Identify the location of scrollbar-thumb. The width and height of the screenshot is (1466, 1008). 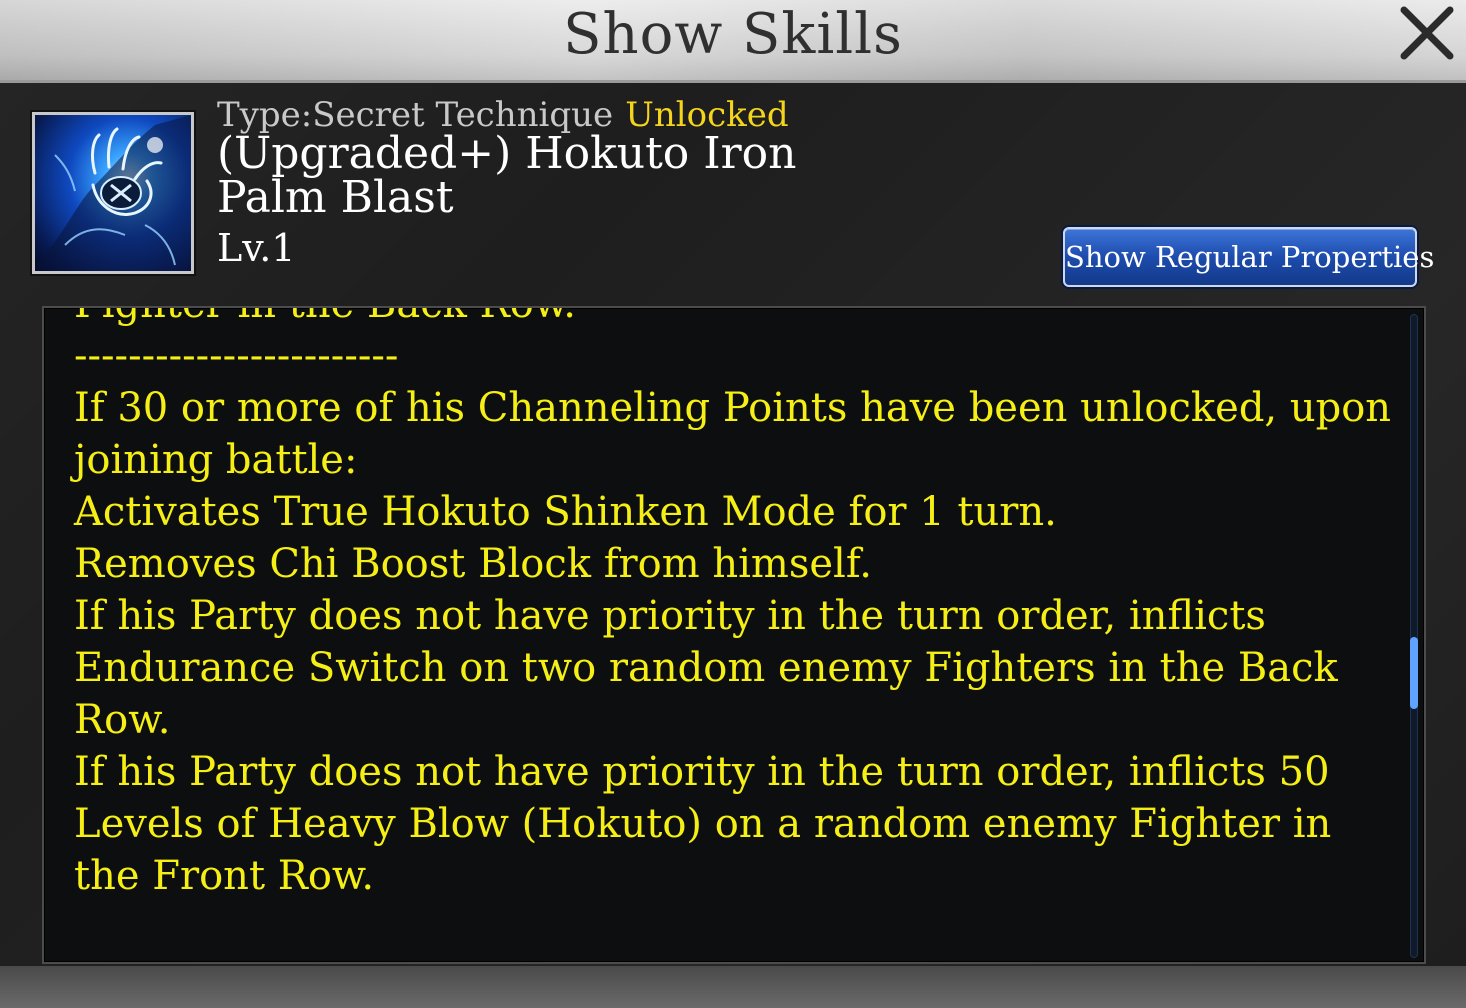
(1414, 673).